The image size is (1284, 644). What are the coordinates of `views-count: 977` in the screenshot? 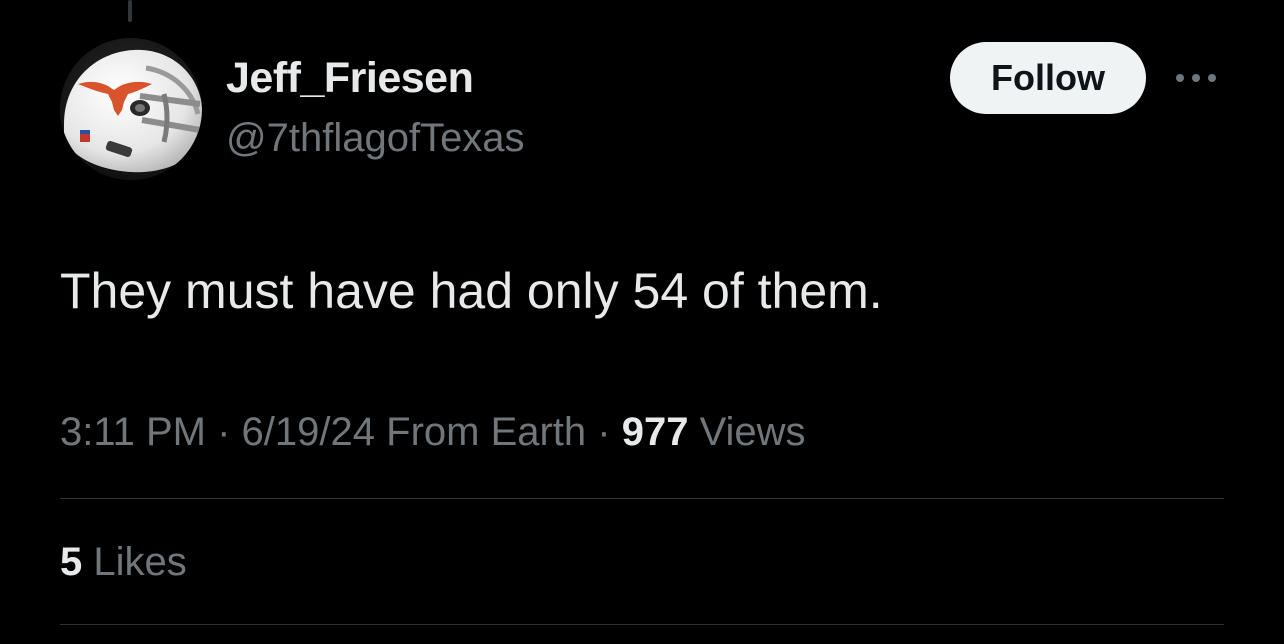 It's located at (655, 432).